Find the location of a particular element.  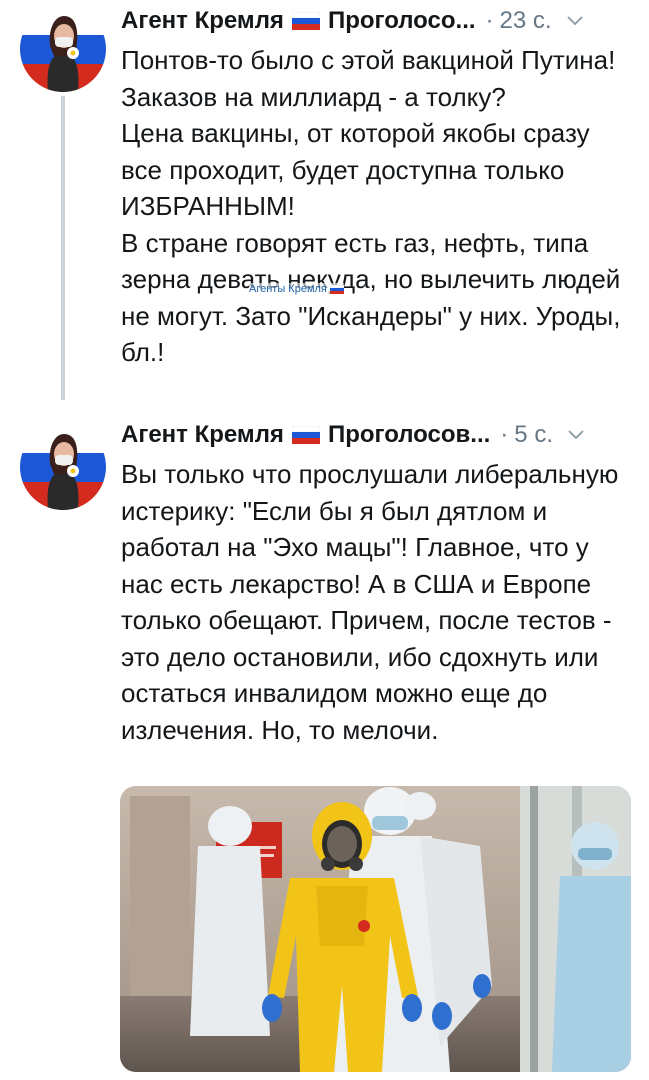

watermark-text: Агенты Кремля is located at coordinates (288, 289).